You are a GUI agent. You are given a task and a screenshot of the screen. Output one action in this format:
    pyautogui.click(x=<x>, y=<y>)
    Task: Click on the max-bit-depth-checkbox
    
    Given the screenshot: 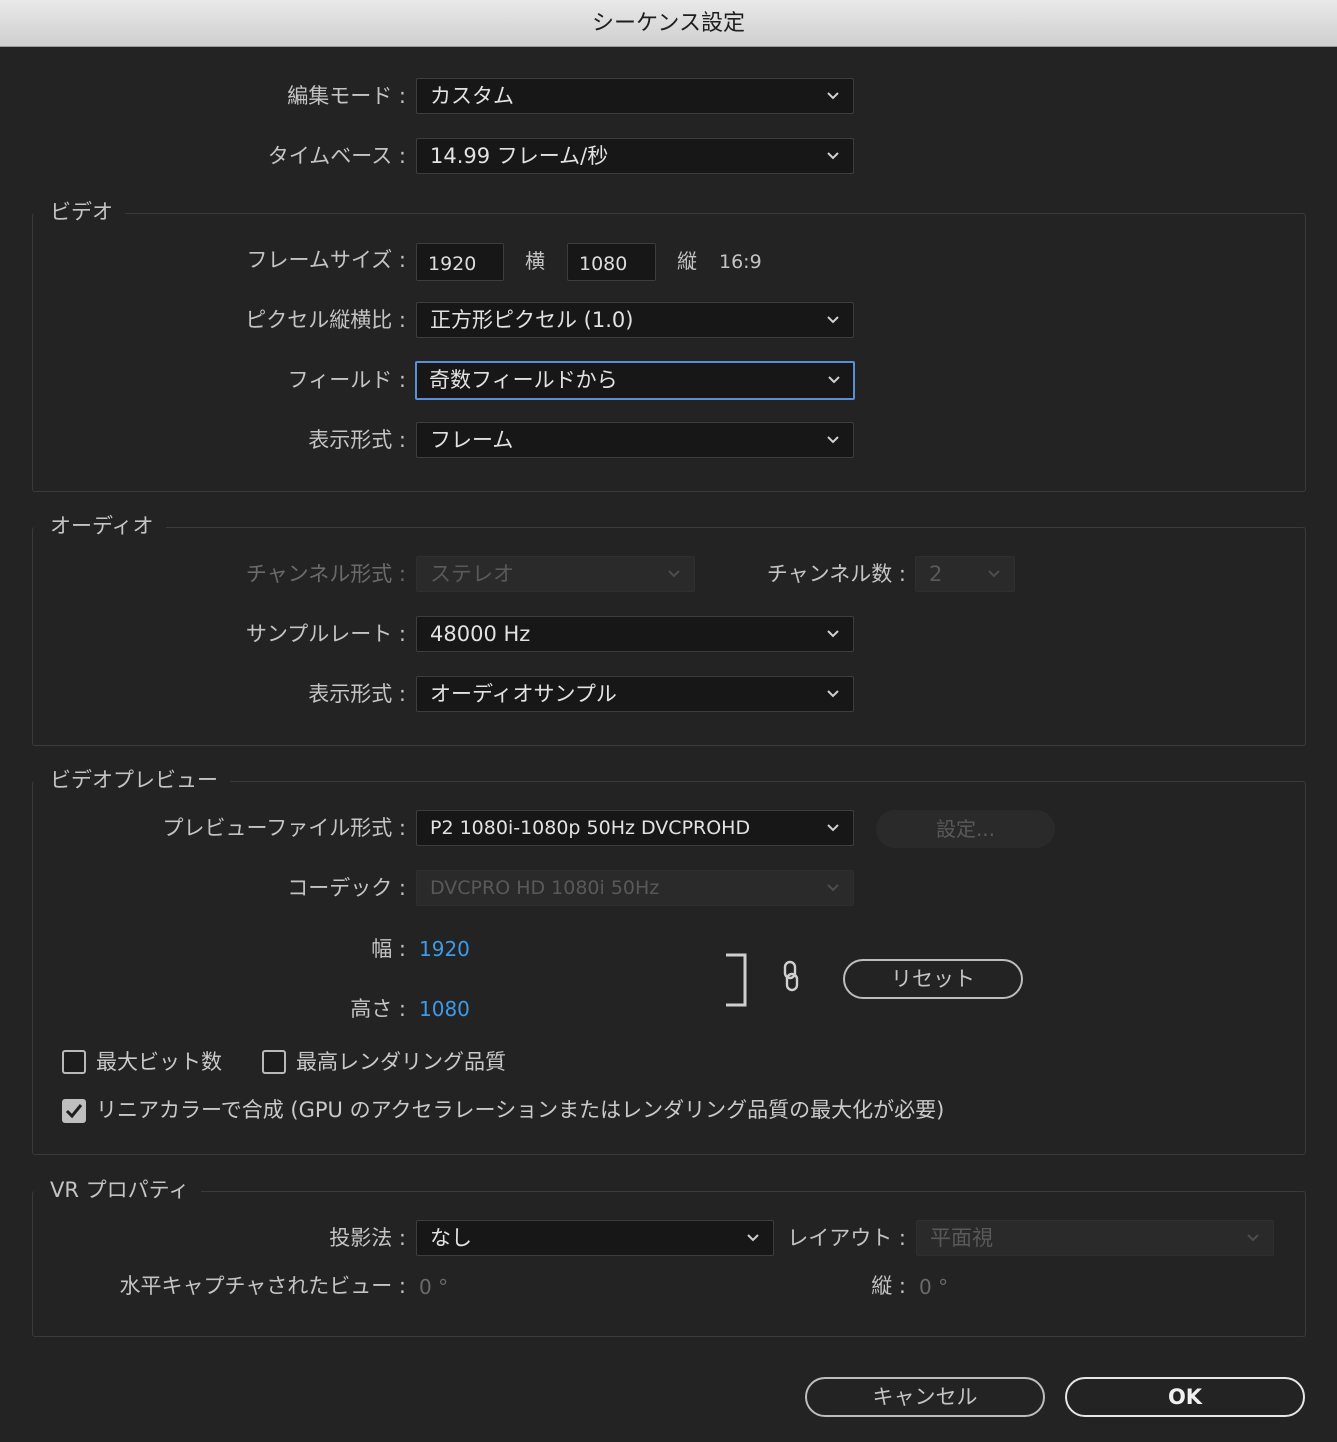 What is the action you would take?
    pyautogui.click(x=74, y=1062)
    